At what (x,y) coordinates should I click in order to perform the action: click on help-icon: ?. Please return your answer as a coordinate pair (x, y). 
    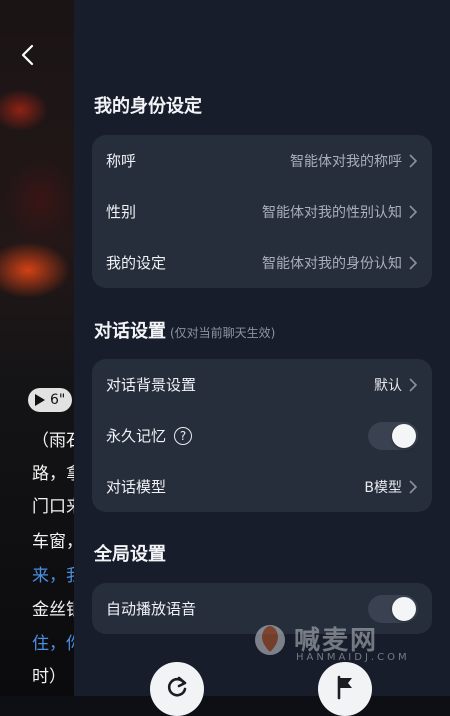
    Looking at the image, I should click on (183, 435).